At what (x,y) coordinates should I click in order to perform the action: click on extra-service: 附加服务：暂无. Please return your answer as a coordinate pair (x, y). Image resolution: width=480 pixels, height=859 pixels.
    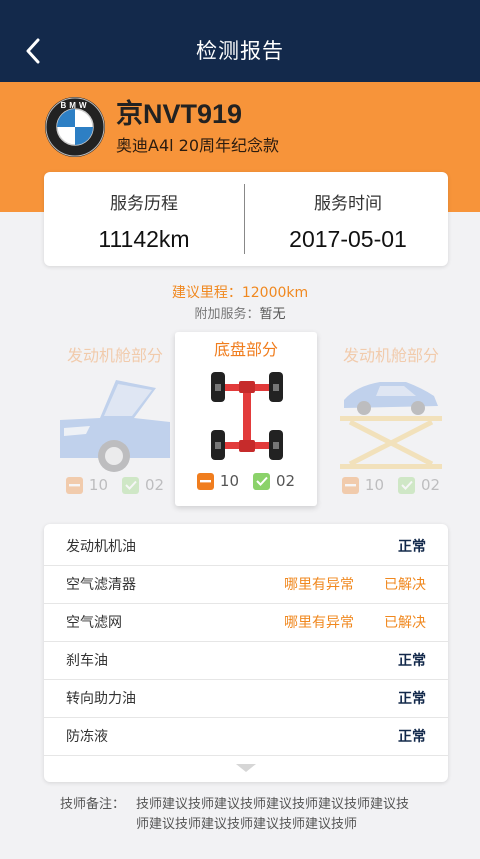
    Looking at the image, I should click on (240, 315).